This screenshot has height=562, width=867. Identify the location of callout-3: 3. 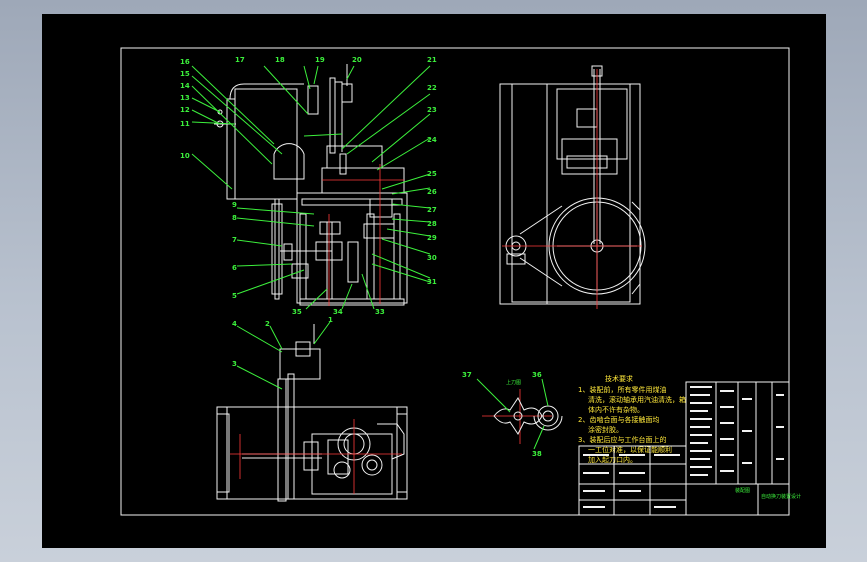
(234, 364).